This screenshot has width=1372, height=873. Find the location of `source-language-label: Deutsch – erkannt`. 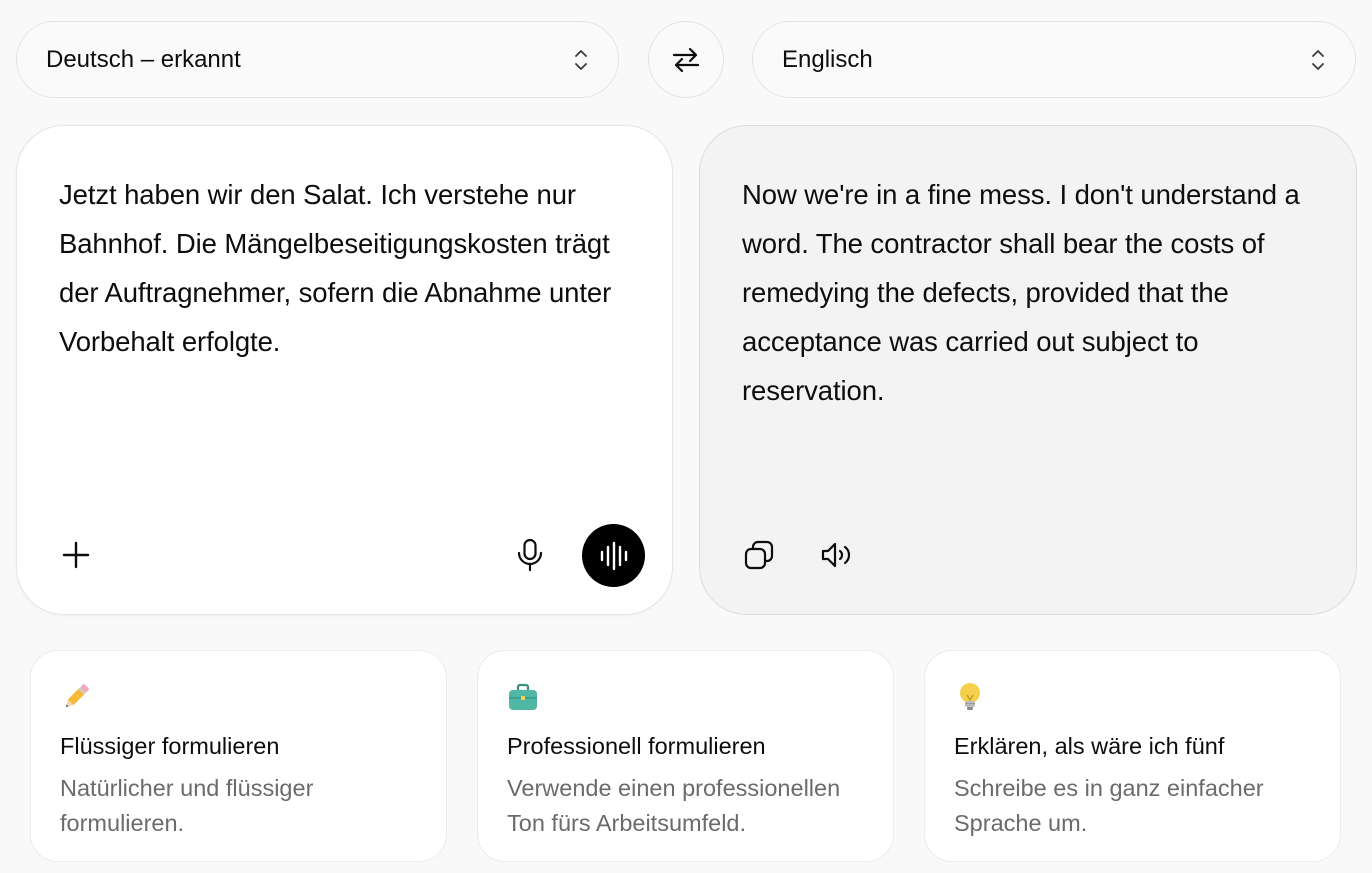

source-language-label: Deutsch – erkannt is located at coordinates (143, 59).